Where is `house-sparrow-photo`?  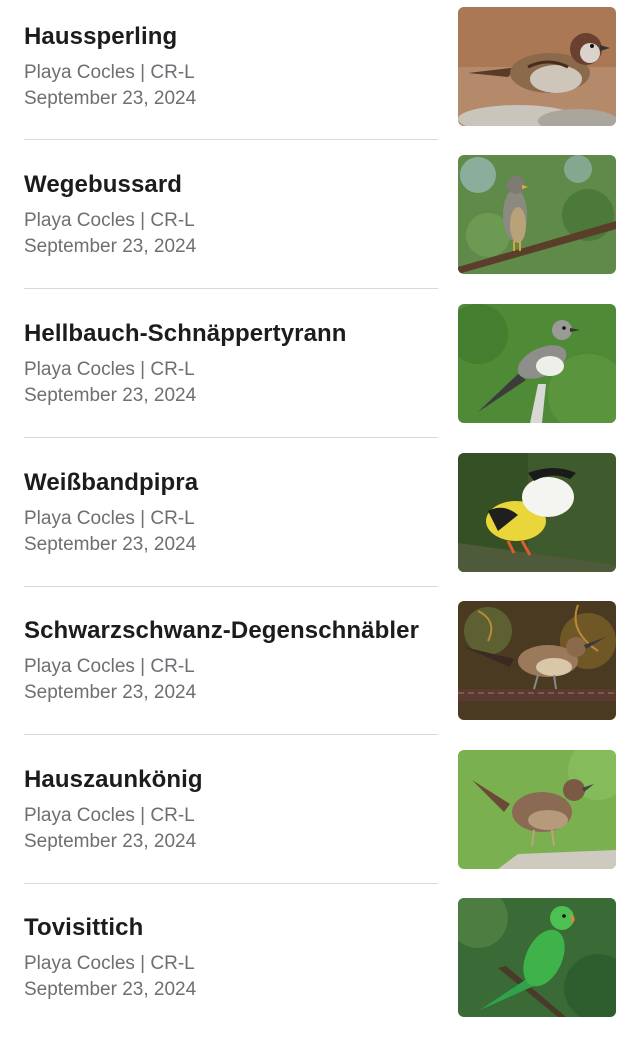 house-sparrow-photo is located at coordinates (537, 66).